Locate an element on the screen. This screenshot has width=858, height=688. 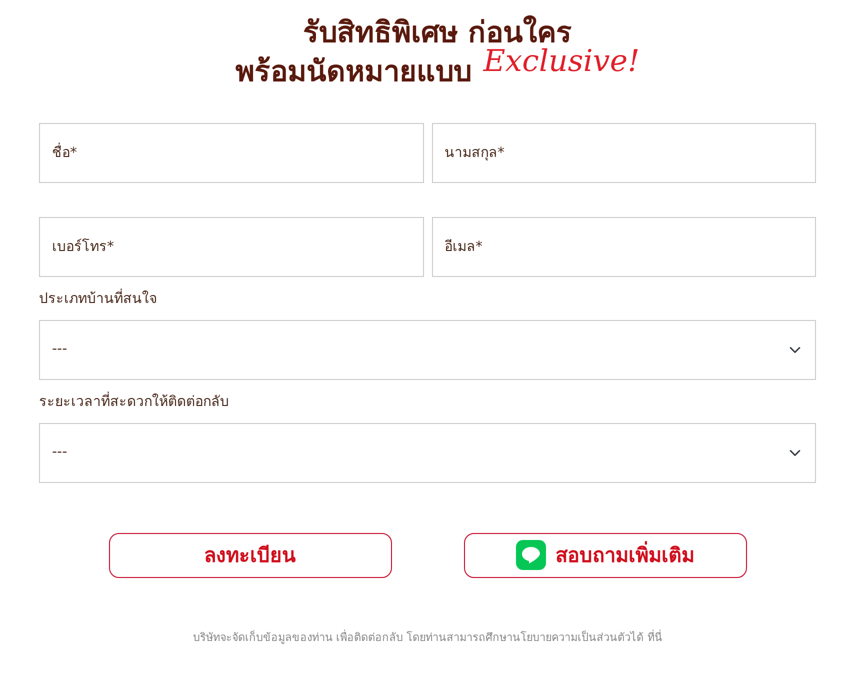
privacy-link: ที่นี่ is located at coordinates (654, 637).